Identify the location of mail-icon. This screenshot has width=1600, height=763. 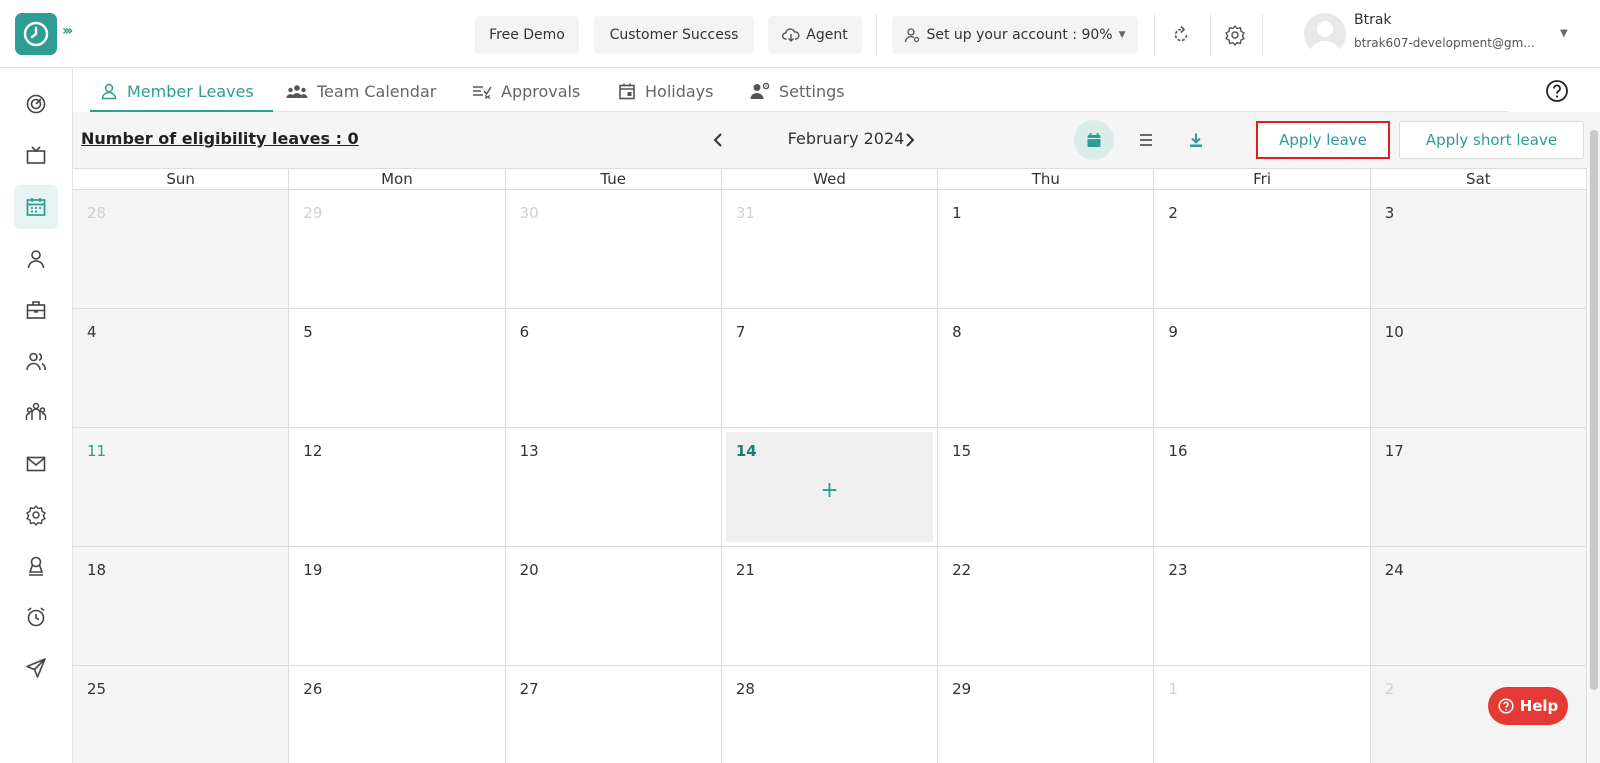
(36, 464).